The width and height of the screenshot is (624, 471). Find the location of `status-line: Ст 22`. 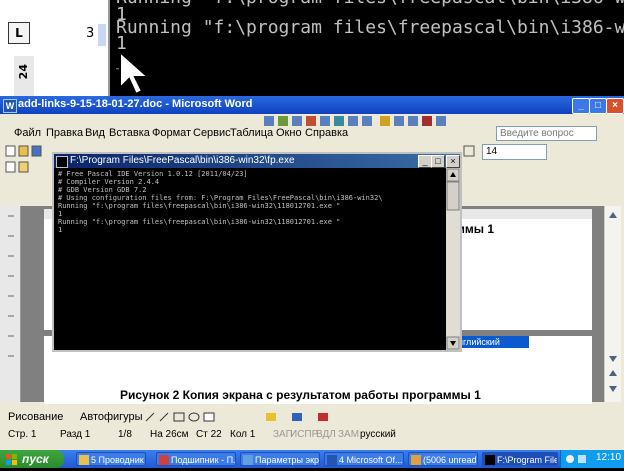

status-line: Ст 22 is located at coordinates (209, 434).